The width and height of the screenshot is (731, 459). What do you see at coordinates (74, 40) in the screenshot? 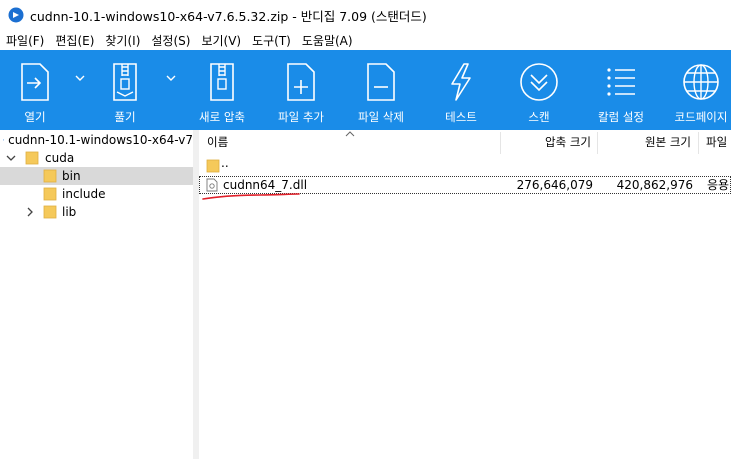
I see `menu-edit: 편집(E)` at bounding box center [74, 40].